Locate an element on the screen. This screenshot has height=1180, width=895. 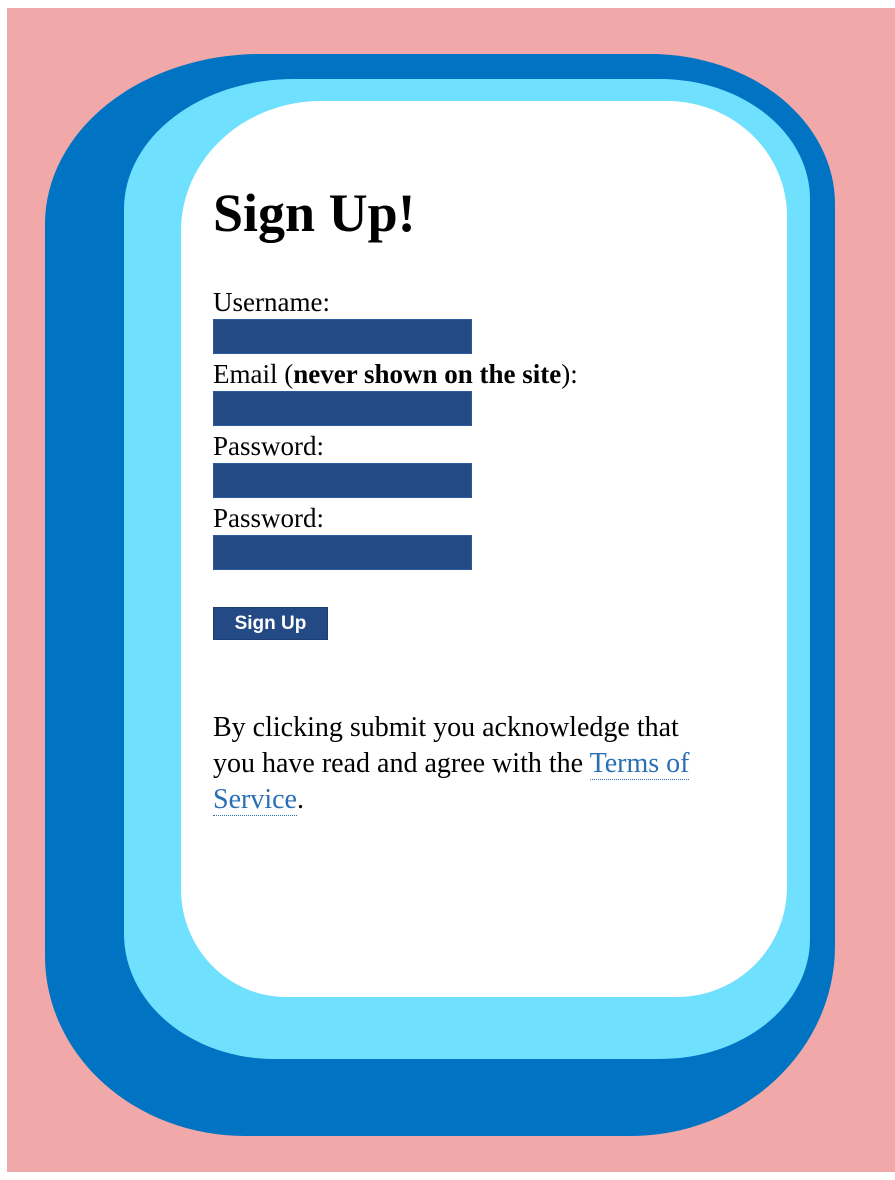
username-label: Username: is located at coordinates (271, 302).